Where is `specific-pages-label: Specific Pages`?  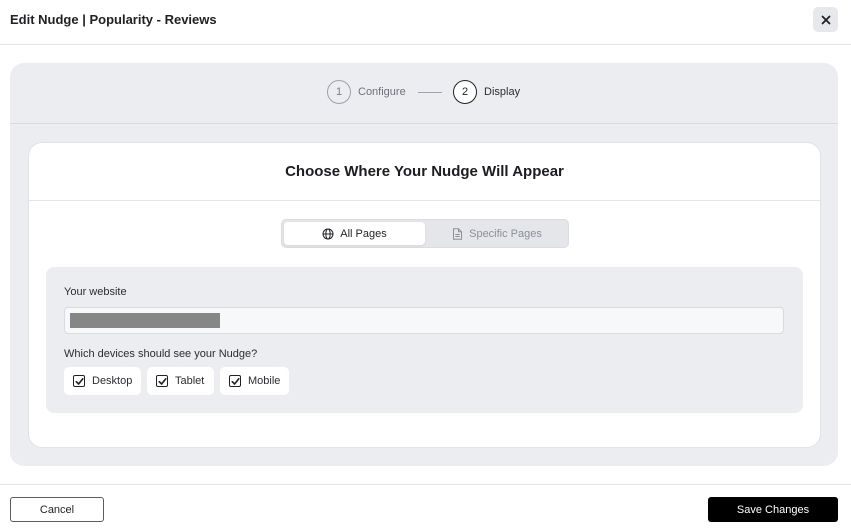 specific-pages-label: Specific Pages is located at coordinates (505, 233).